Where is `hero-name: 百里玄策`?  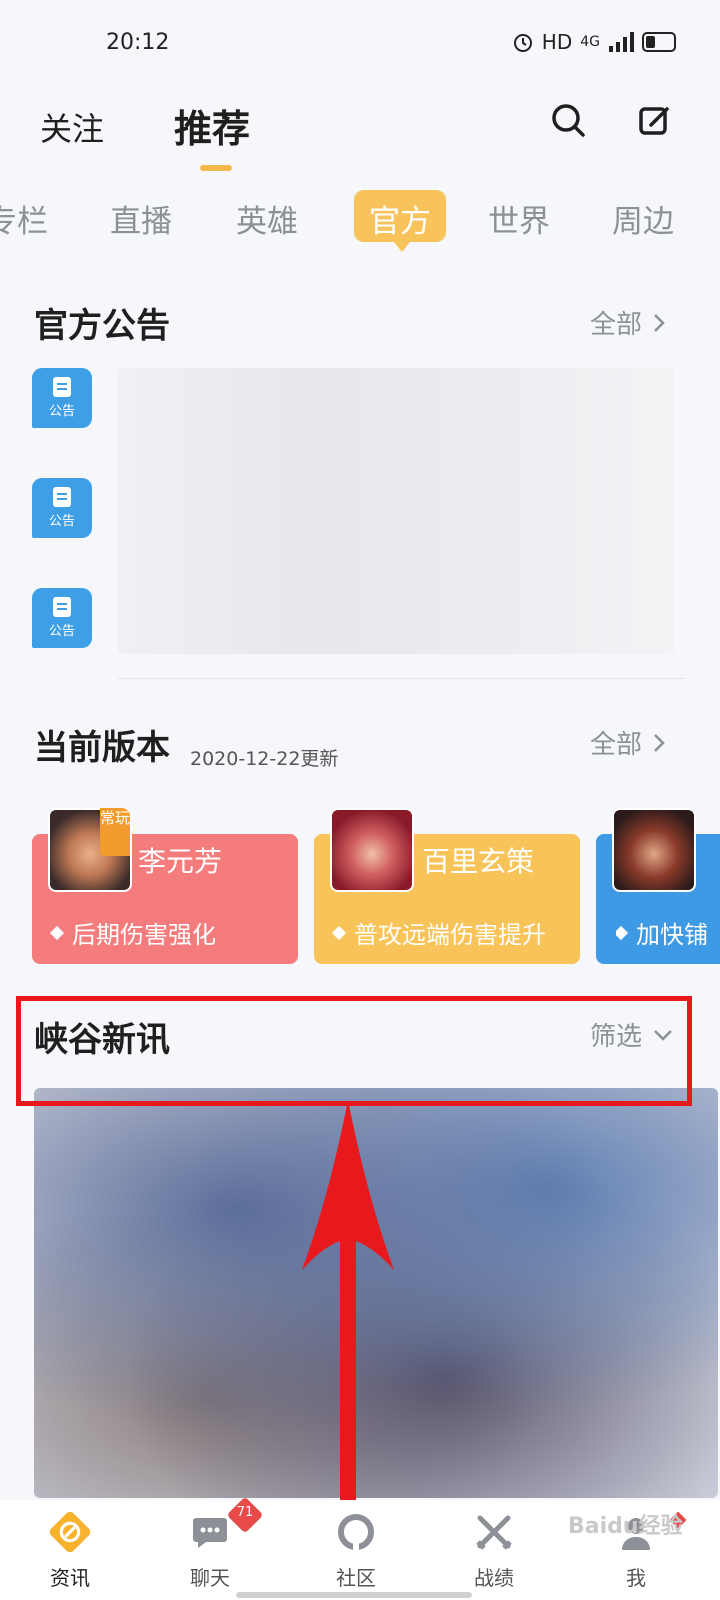
hero-name: 百里玄策 is located at coordinates (478, 861).